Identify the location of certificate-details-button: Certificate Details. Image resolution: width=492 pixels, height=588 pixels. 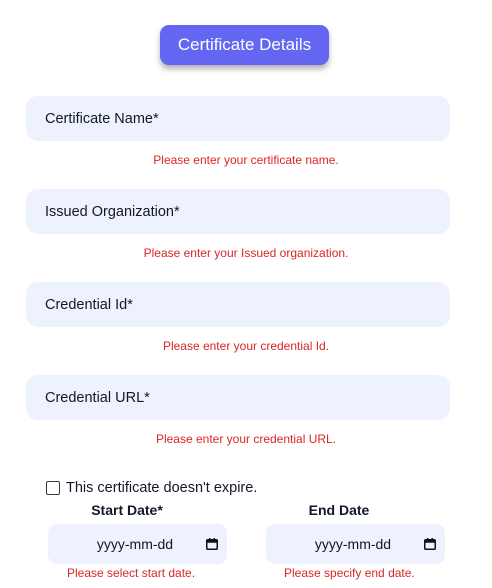
(244, 45).